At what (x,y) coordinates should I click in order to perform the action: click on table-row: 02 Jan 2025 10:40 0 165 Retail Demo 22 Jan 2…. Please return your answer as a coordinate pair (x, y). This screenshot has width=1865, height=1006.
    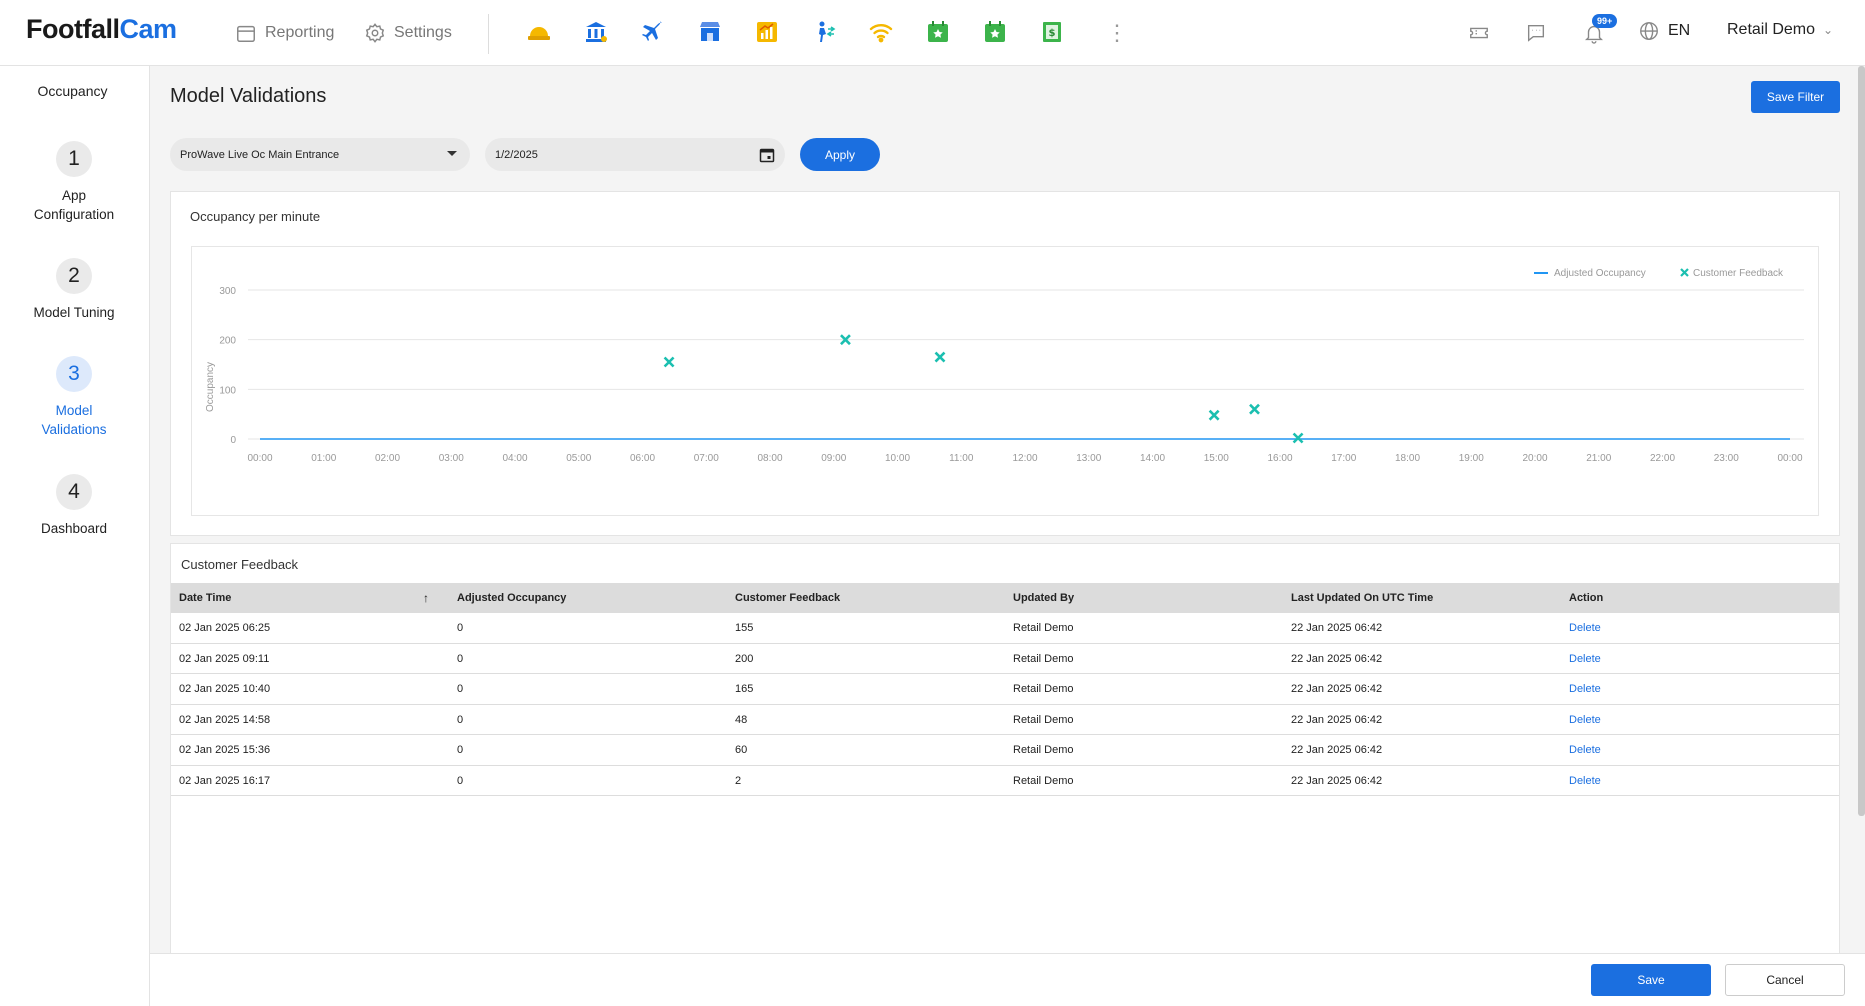
    Looking at the image, I should click on (1005, 689).